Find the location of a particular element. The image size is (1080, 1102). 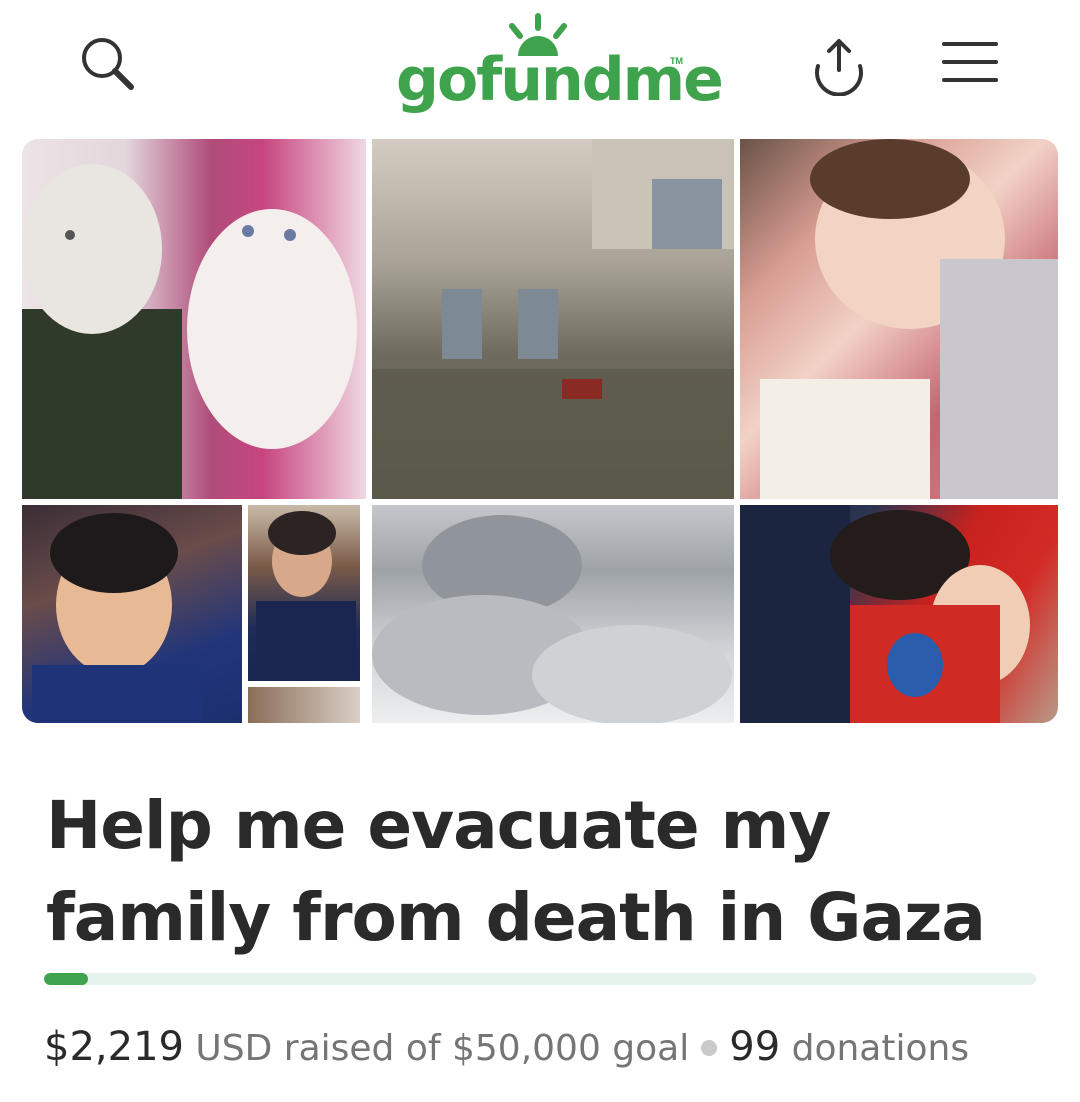

photo-boy-portrait is located at coordinates (132, 614).